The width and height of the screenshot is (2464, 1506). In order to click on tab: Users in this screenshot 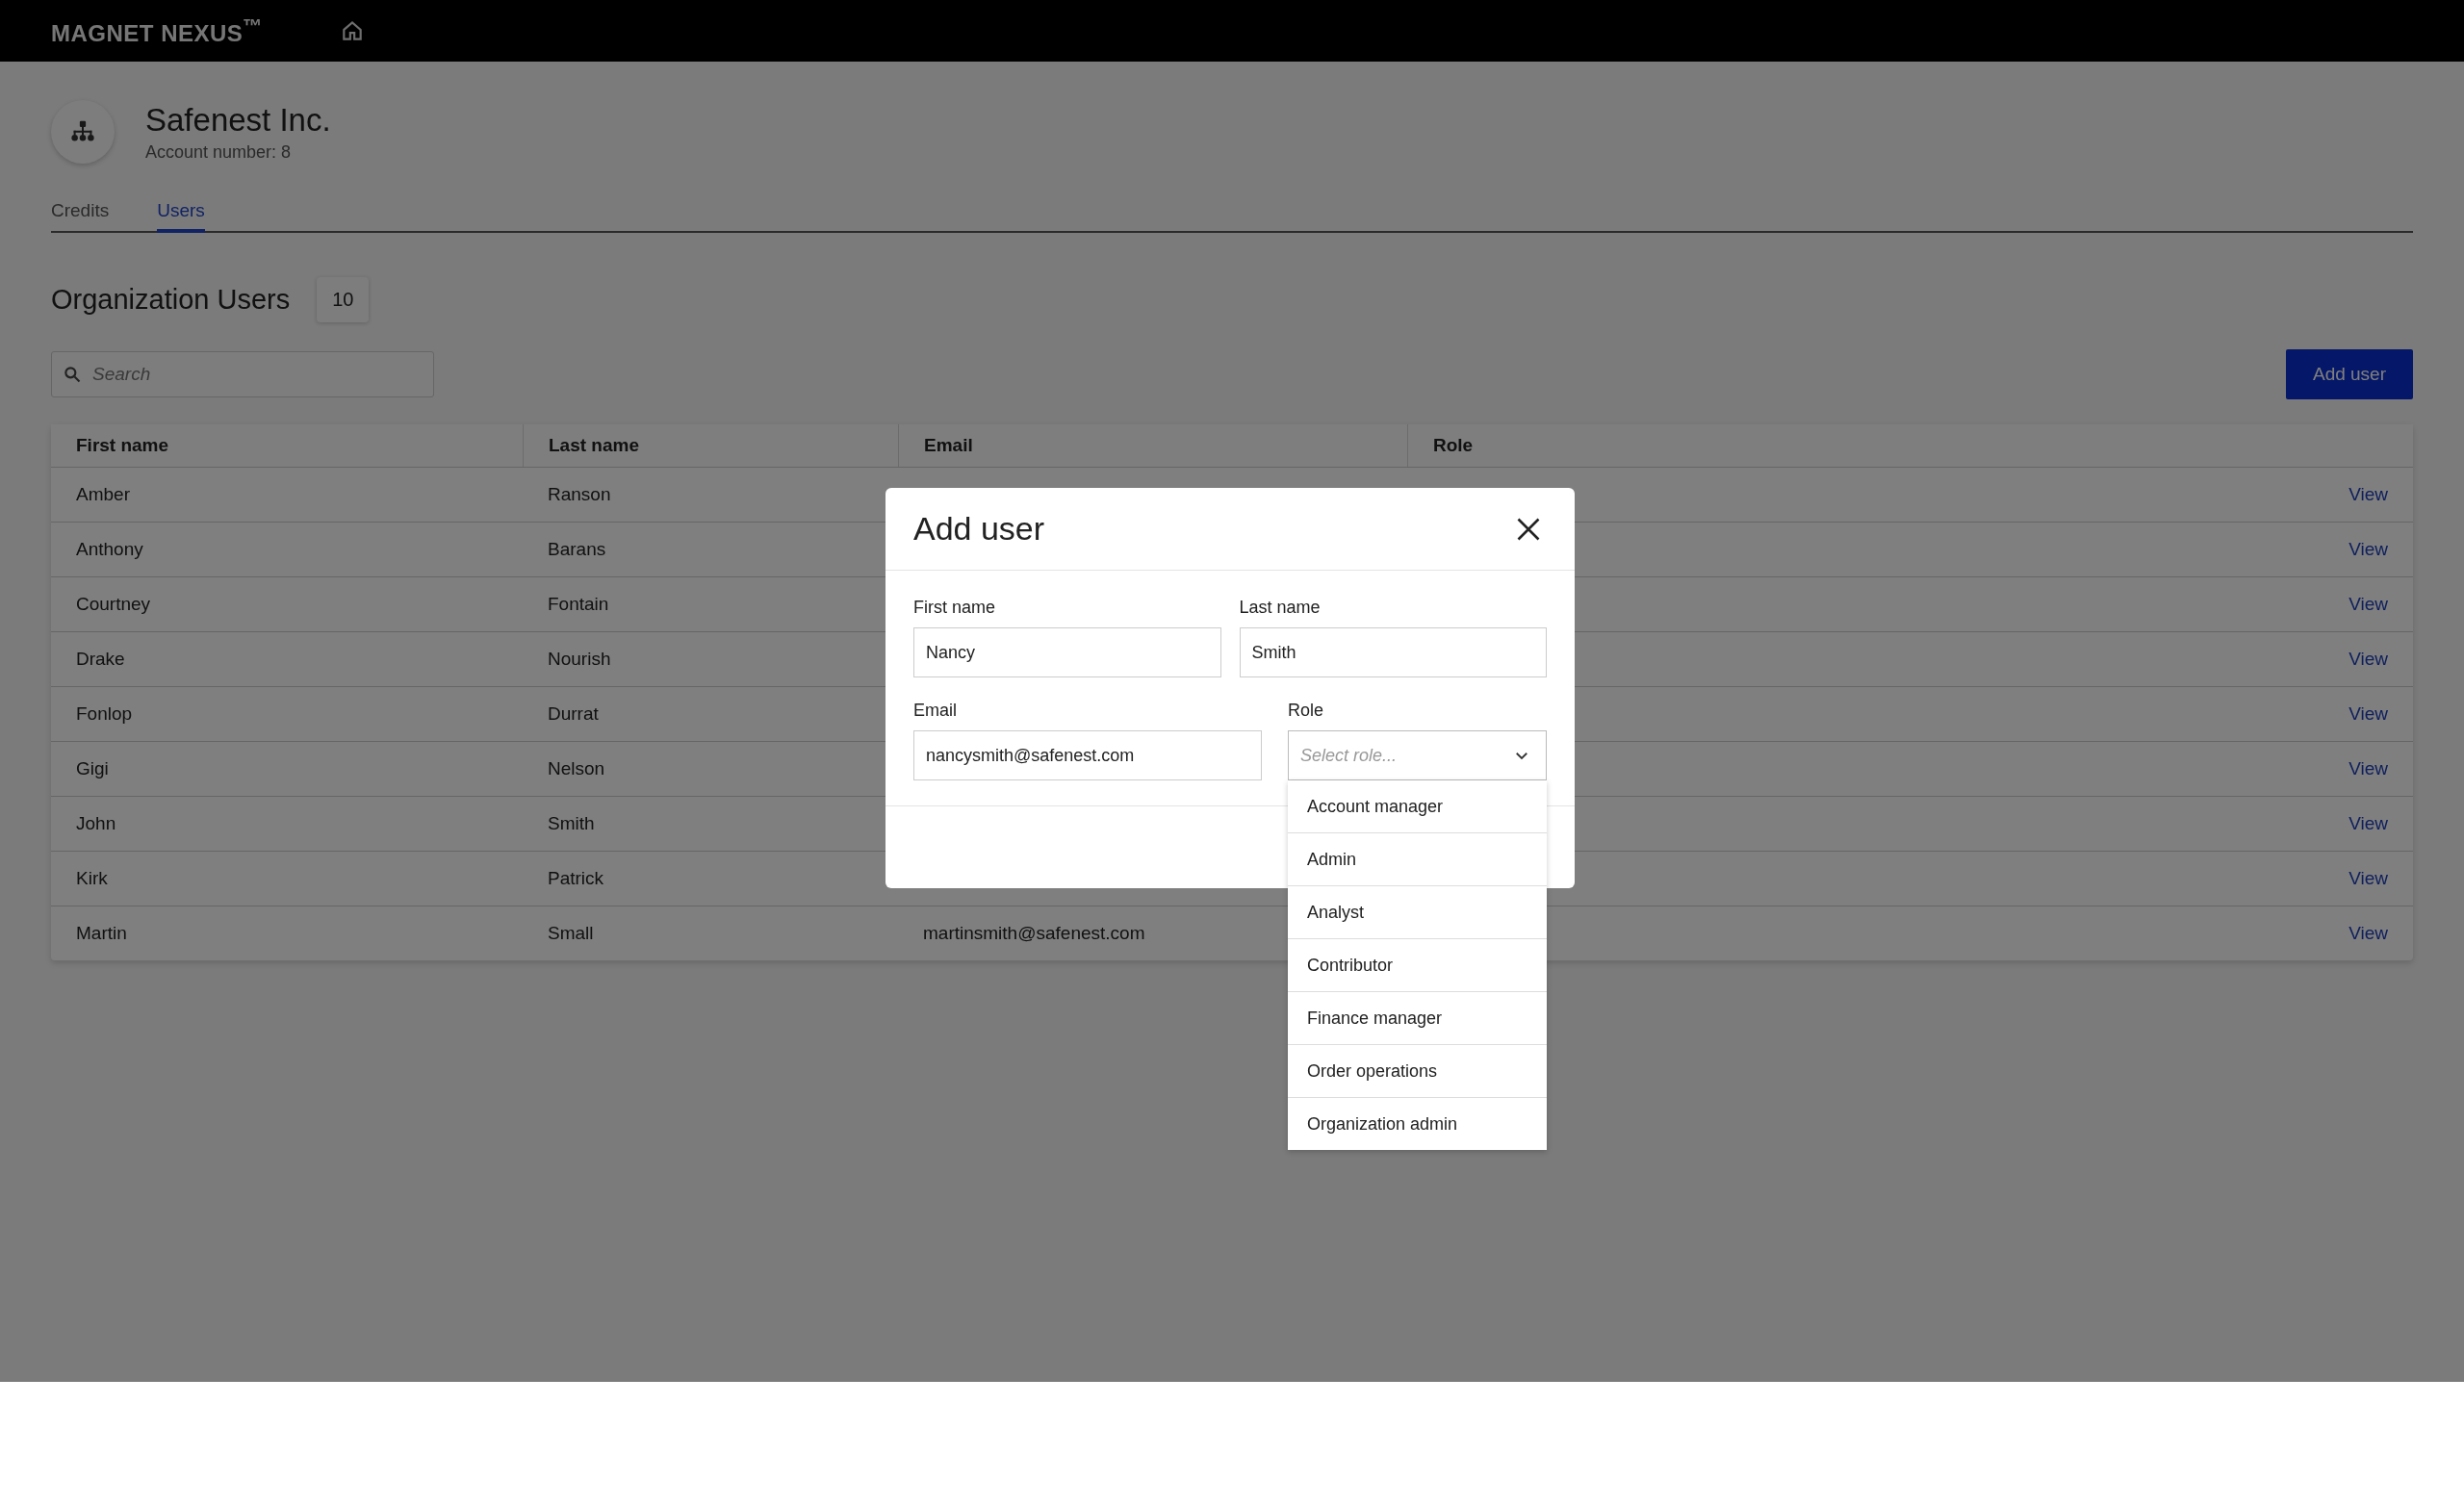, I will do `click(181, 216)`.